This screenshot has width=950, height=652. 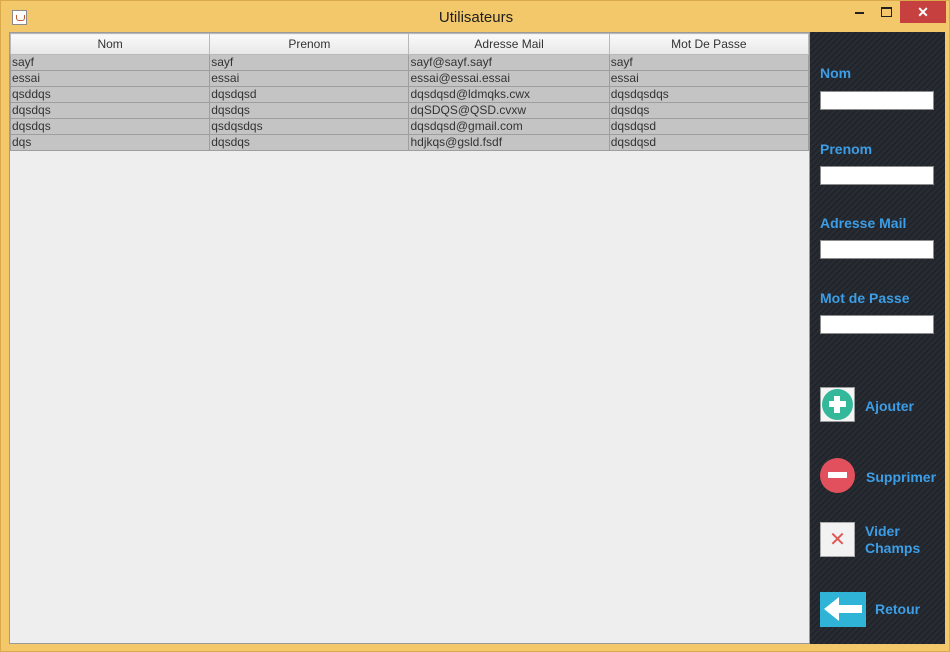 I want to click on column-header-nom: Nom, so click(x=110, y=44).